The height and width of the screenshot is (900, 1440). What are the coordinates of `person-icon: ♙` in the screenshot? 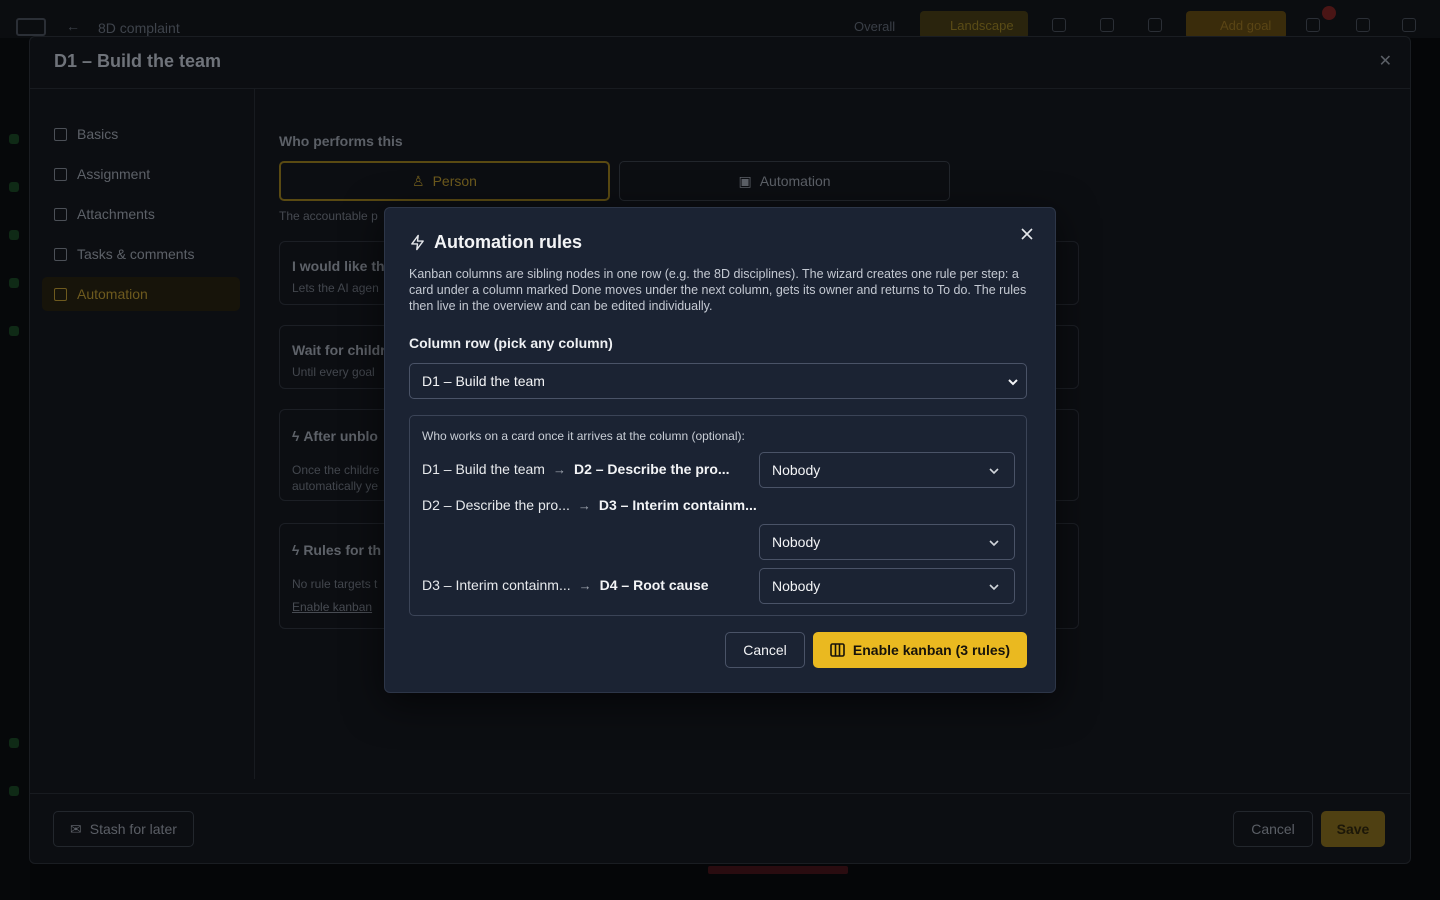 It's located at (418, 180).